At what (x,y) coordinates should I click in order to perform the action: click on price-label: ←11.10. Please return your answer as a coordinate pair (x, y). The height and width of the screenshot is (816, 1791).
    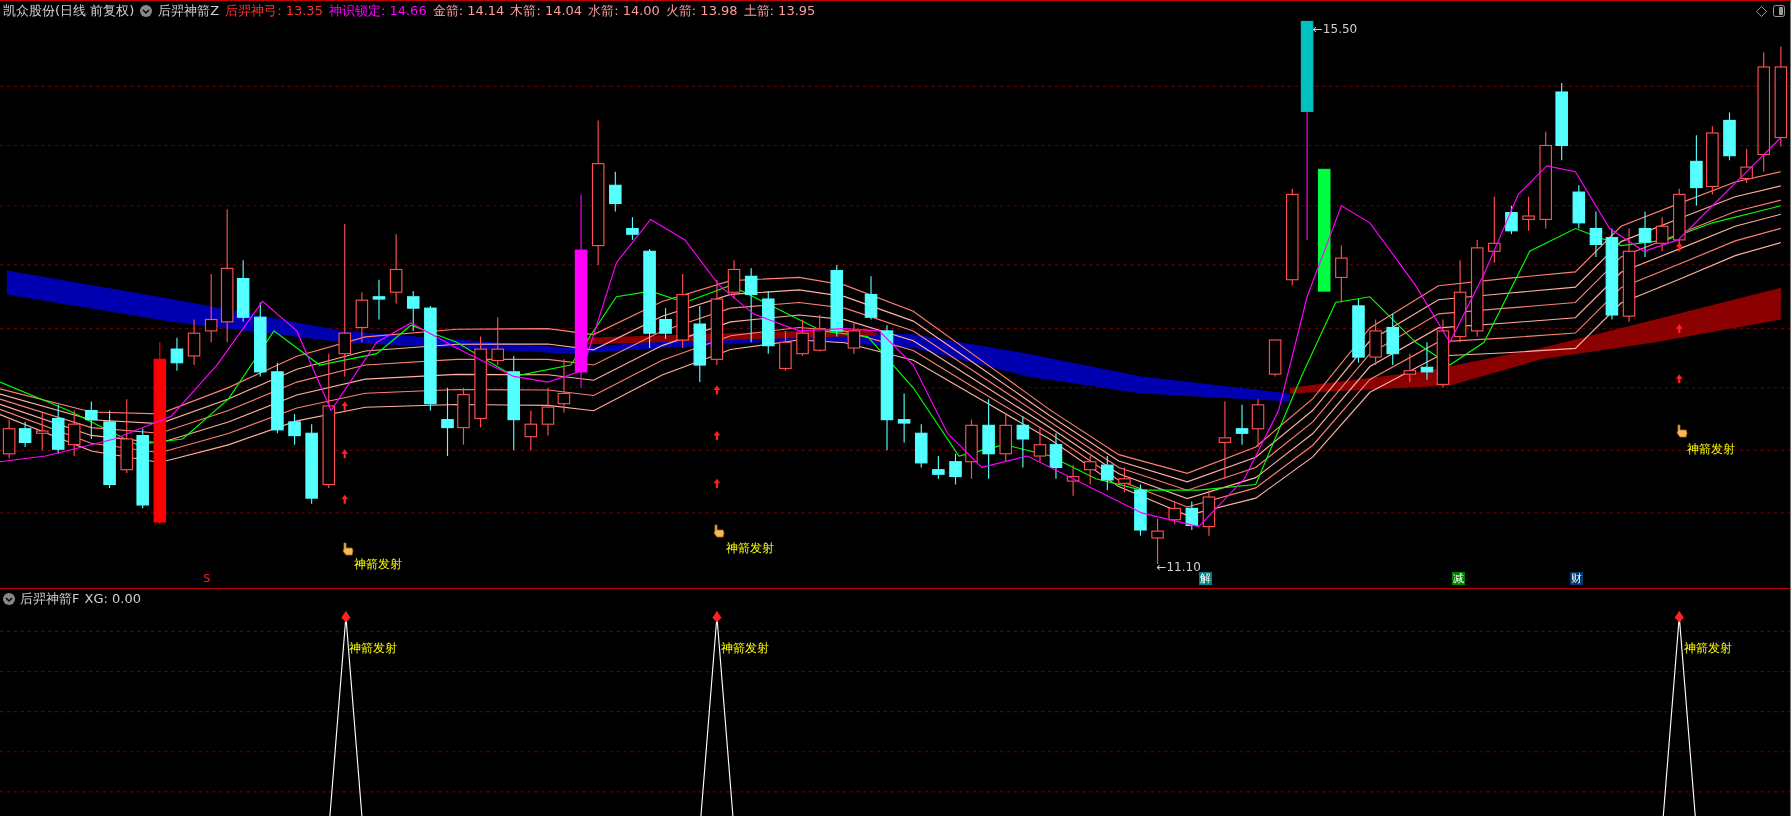
    Looking at the image, I should click on (1178, 567).